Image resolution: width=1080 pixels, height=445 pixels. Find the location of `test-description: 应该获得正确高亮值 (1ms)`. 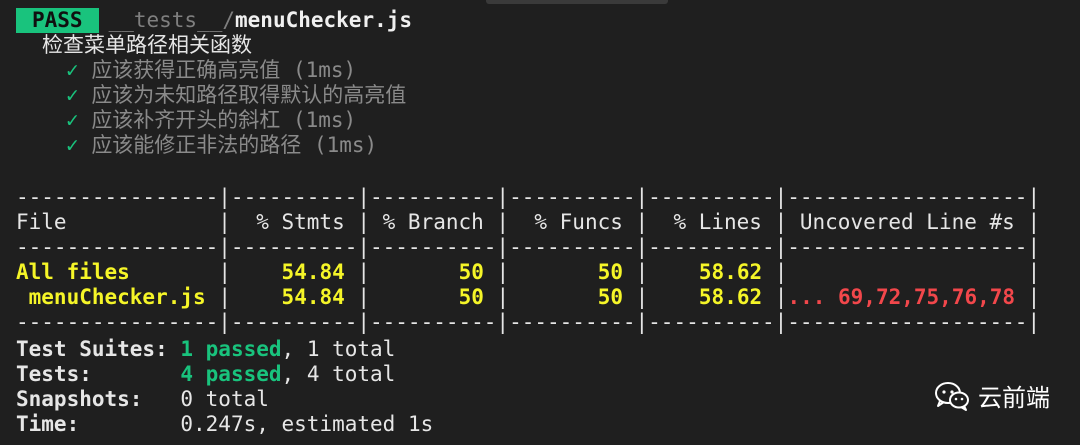

test-description: 应该获得正确高亮值 (1ms) is located at coordinates (224, 70).